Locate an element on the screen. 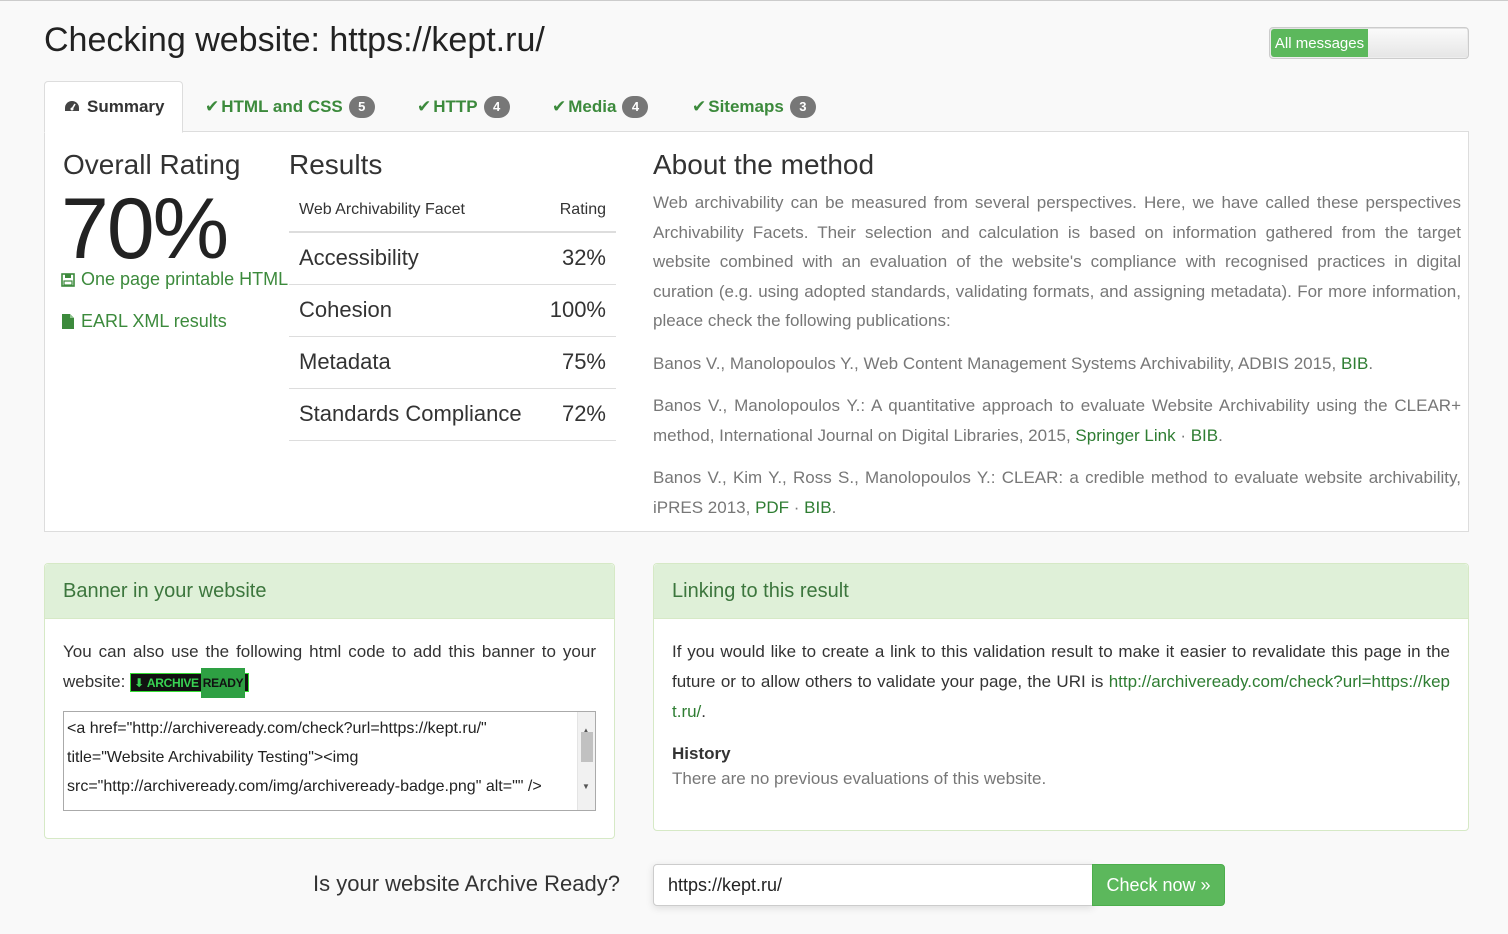 This screenshot has height=934, width=1508. pub2-springer-link: Springer Link is located at coordinates (1125, 435).